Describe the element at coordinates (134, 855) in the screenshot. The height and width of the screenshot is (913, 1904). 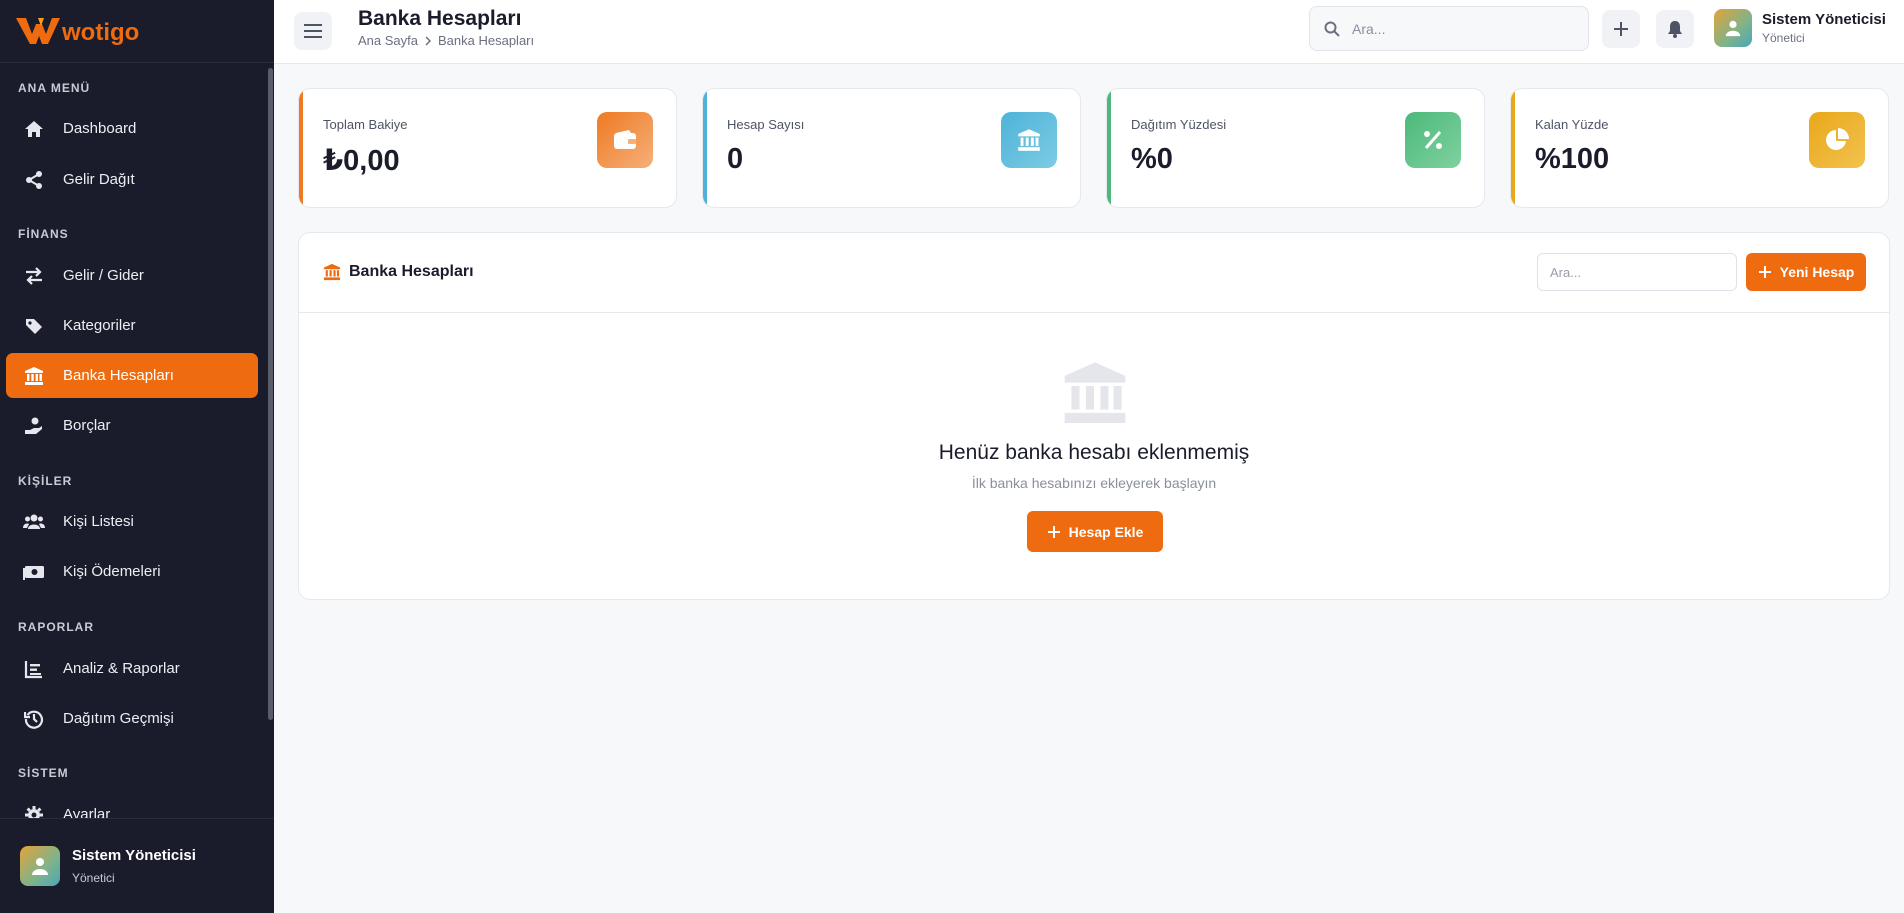
I see `sidebar-user-name: Sistem Yöneticisi` at that location.